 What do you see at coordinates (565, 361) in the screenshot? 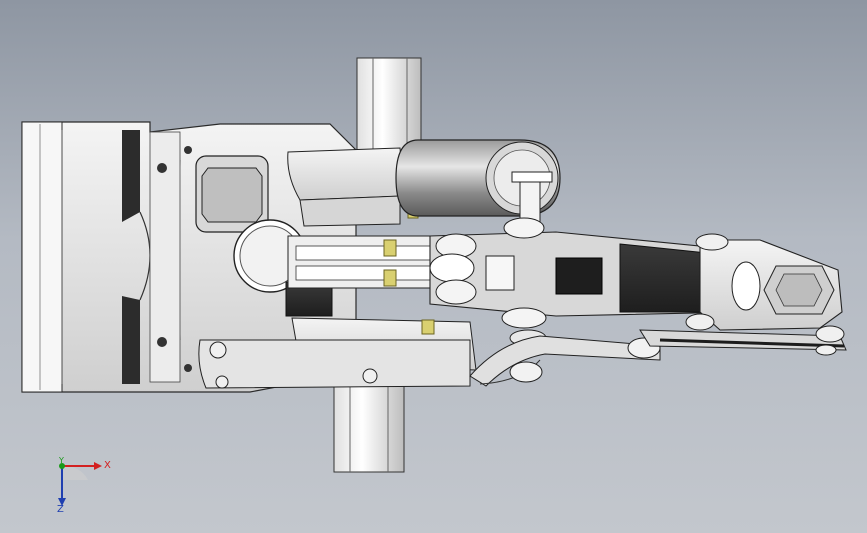
I see `curved-link` at bounding box center [565, 361].